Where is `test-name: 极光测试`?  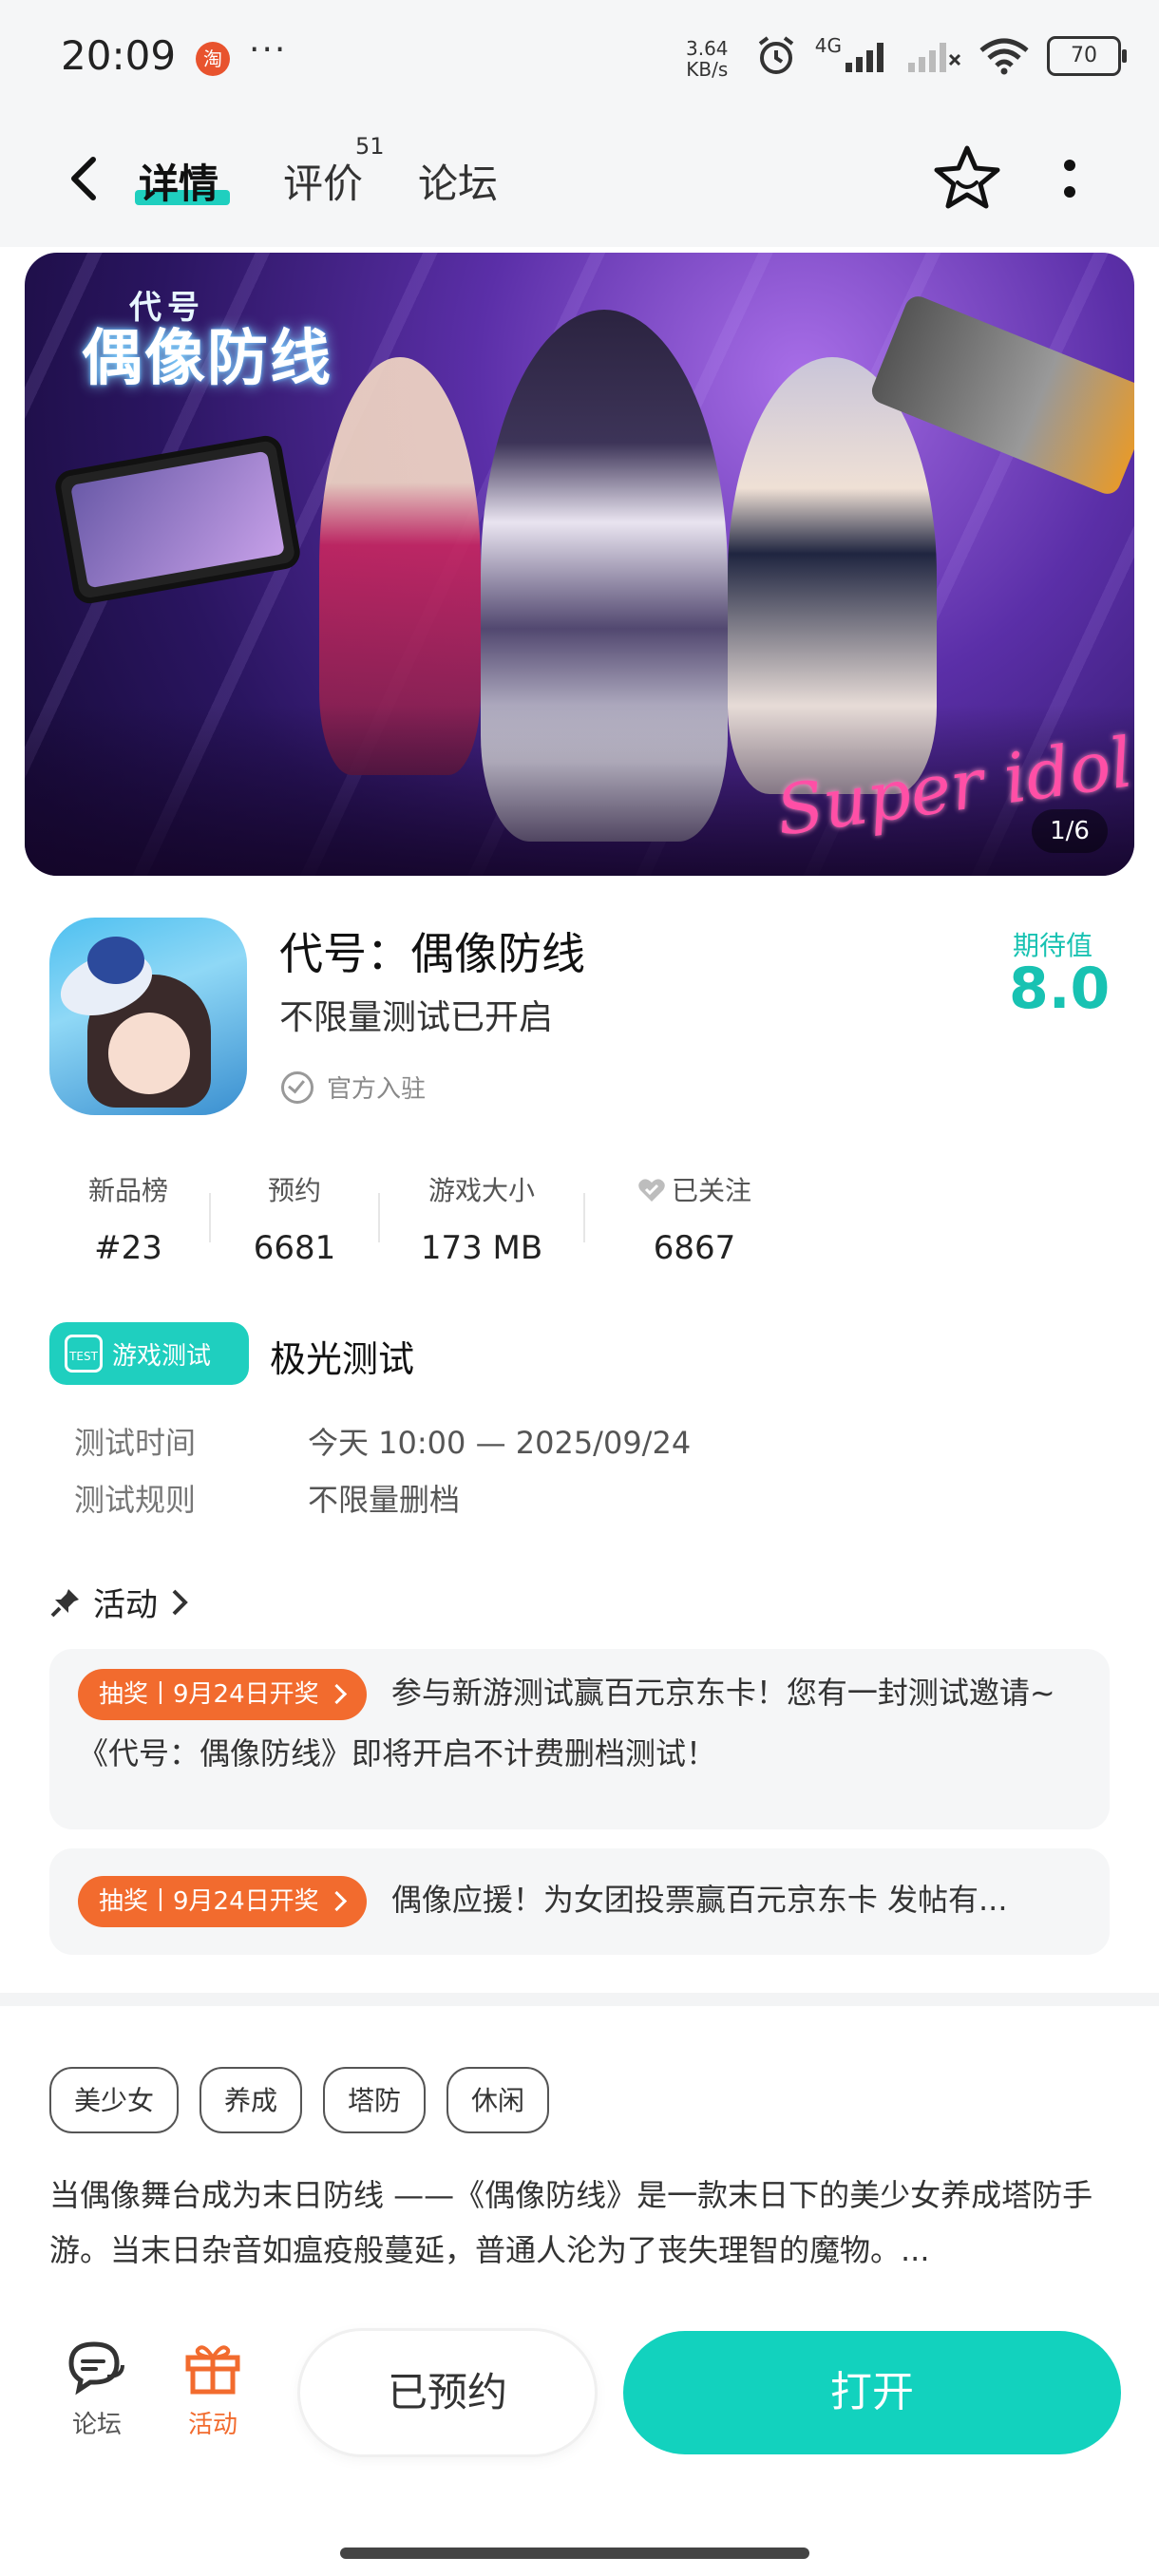
test-name: 极光测试 is located at coordinates (342, 1359).